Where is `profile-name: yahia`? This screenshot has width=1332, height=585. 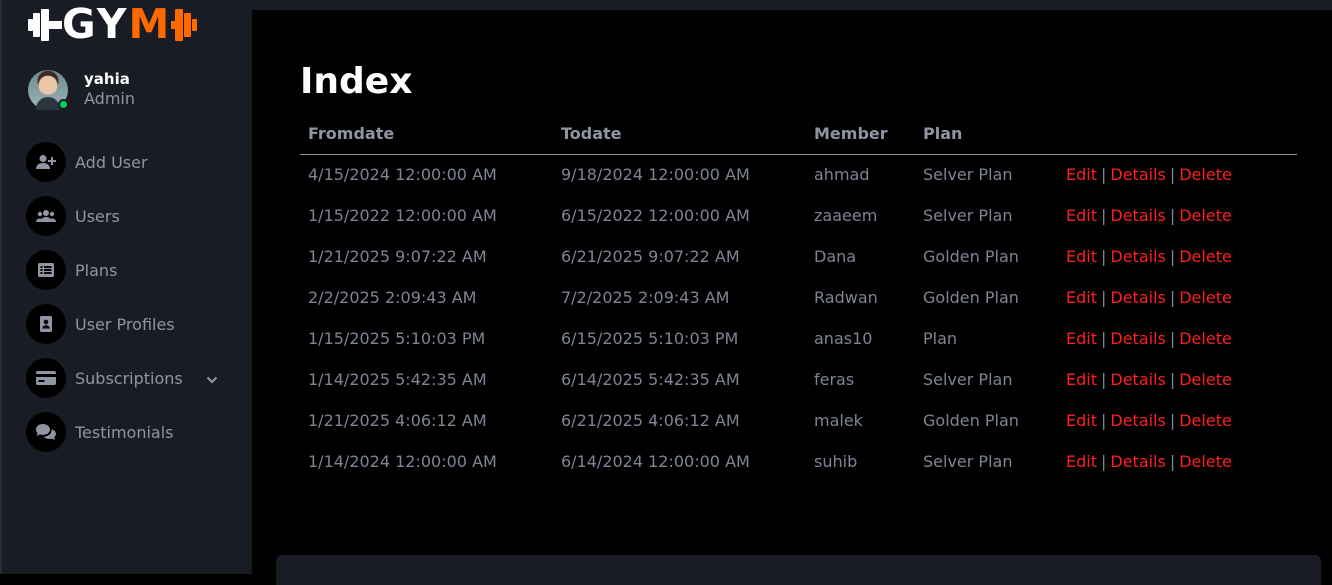 profile-name: yahia is located at coordinates (107, 78).